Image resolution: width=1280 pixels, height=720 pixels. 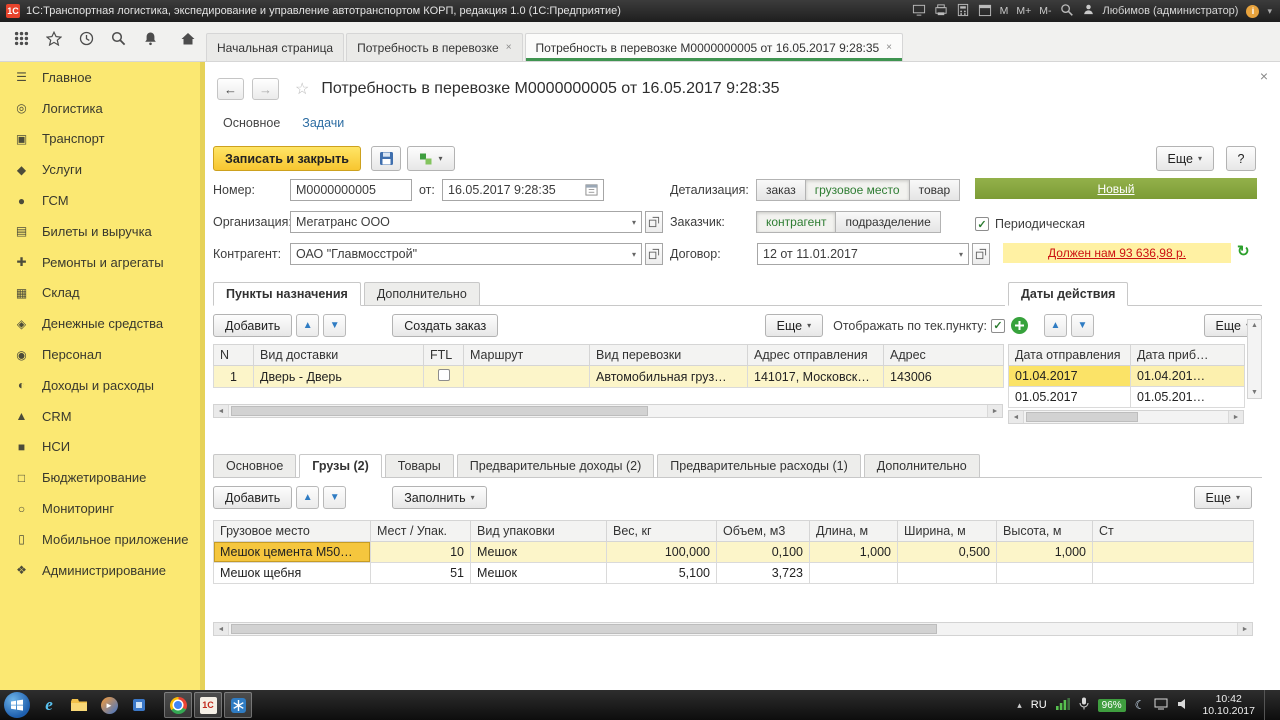 I want to click on sidebar-item-admin: ❖ Администрирование, so click(x=102, y=570).